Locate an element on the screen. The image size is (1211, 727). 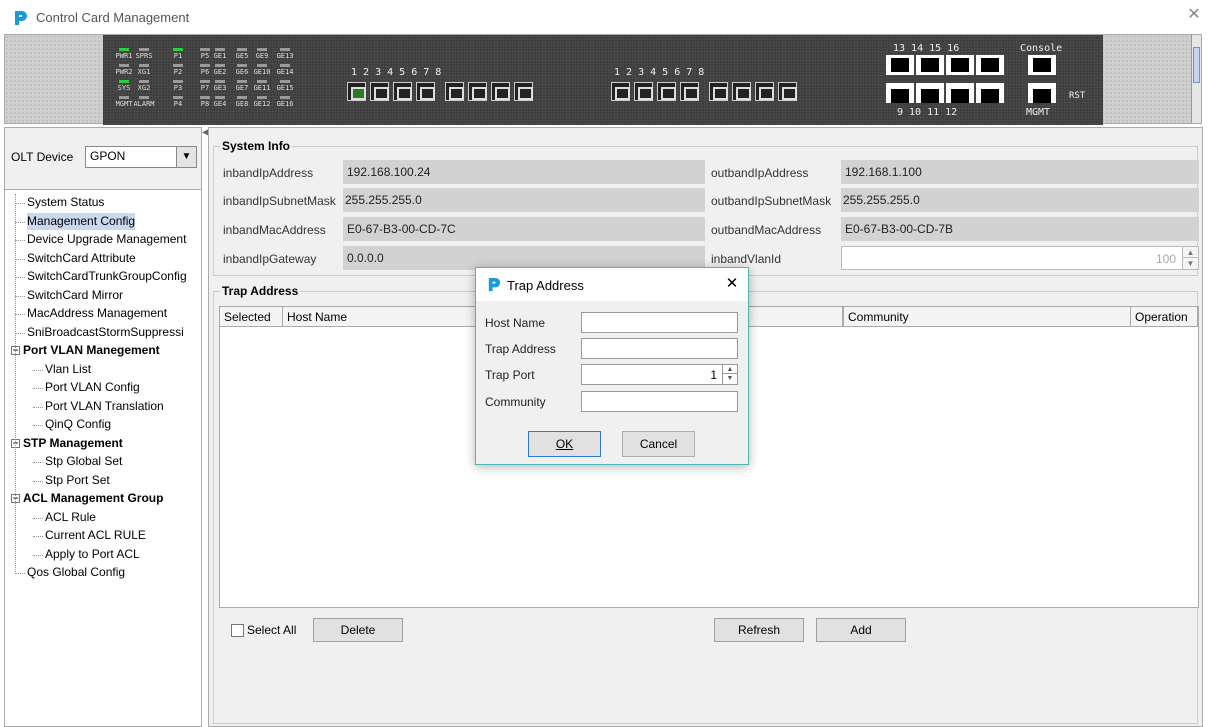
trap-address-title: Trap Address is located at coordinates (260, 291).